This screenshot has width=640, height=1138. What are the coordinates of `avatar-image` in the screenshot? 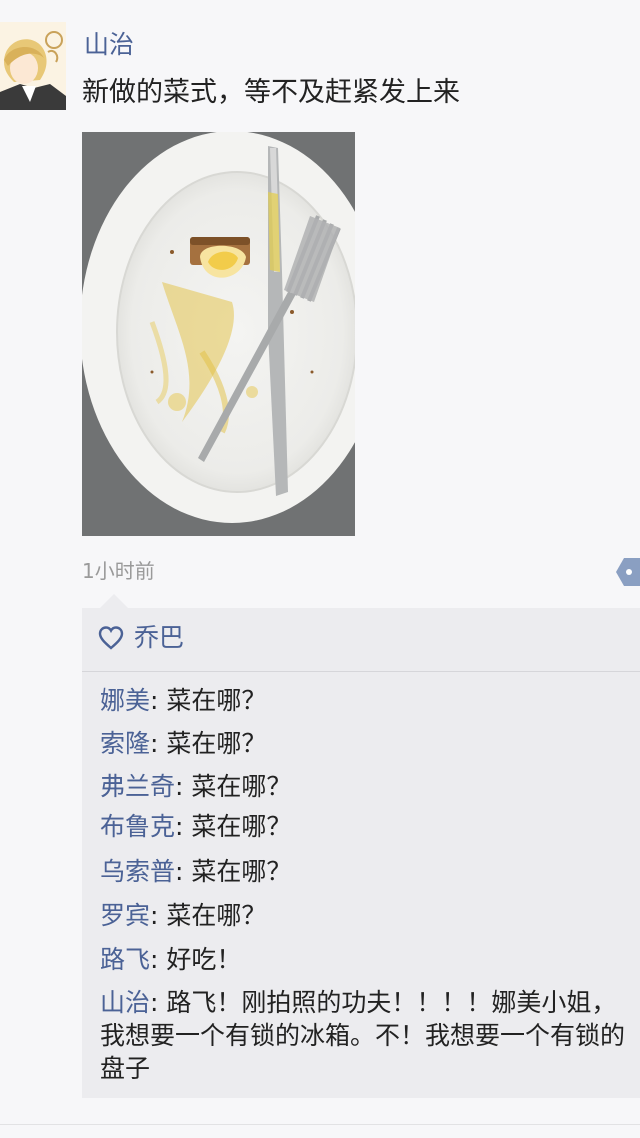 It's located at (33, 66).